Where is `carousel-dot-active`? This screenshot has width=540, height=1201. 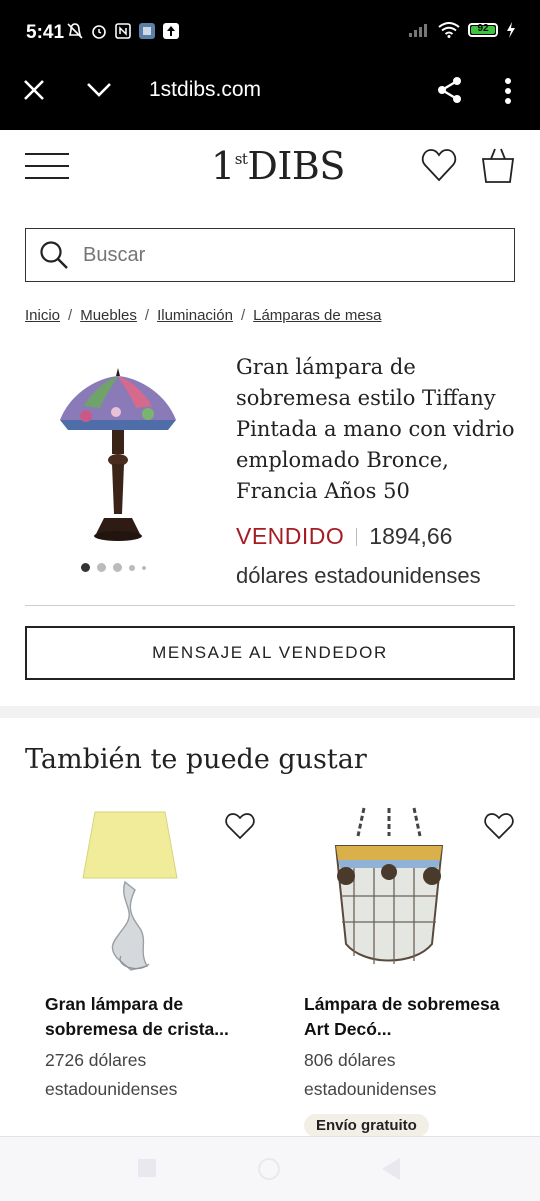
carousel-dot-active is located at coordinates (85, 567).